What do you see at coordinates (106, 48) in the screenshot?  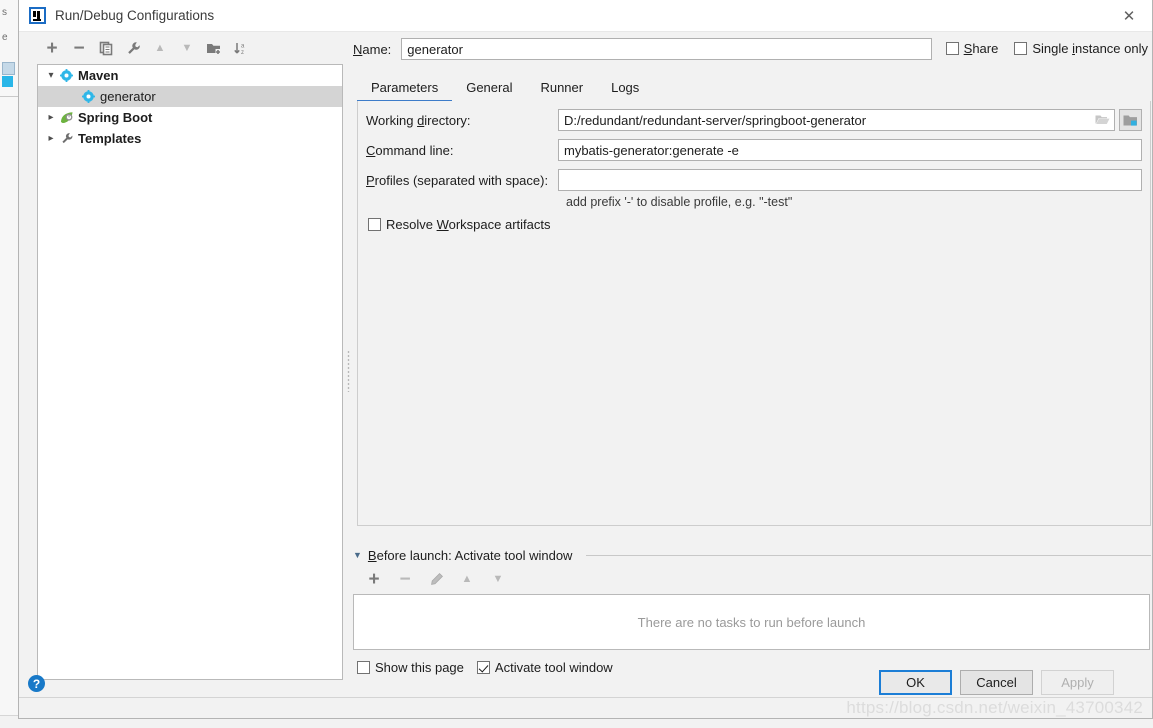 I see `copy-icon` at bounding box center [106, 48].